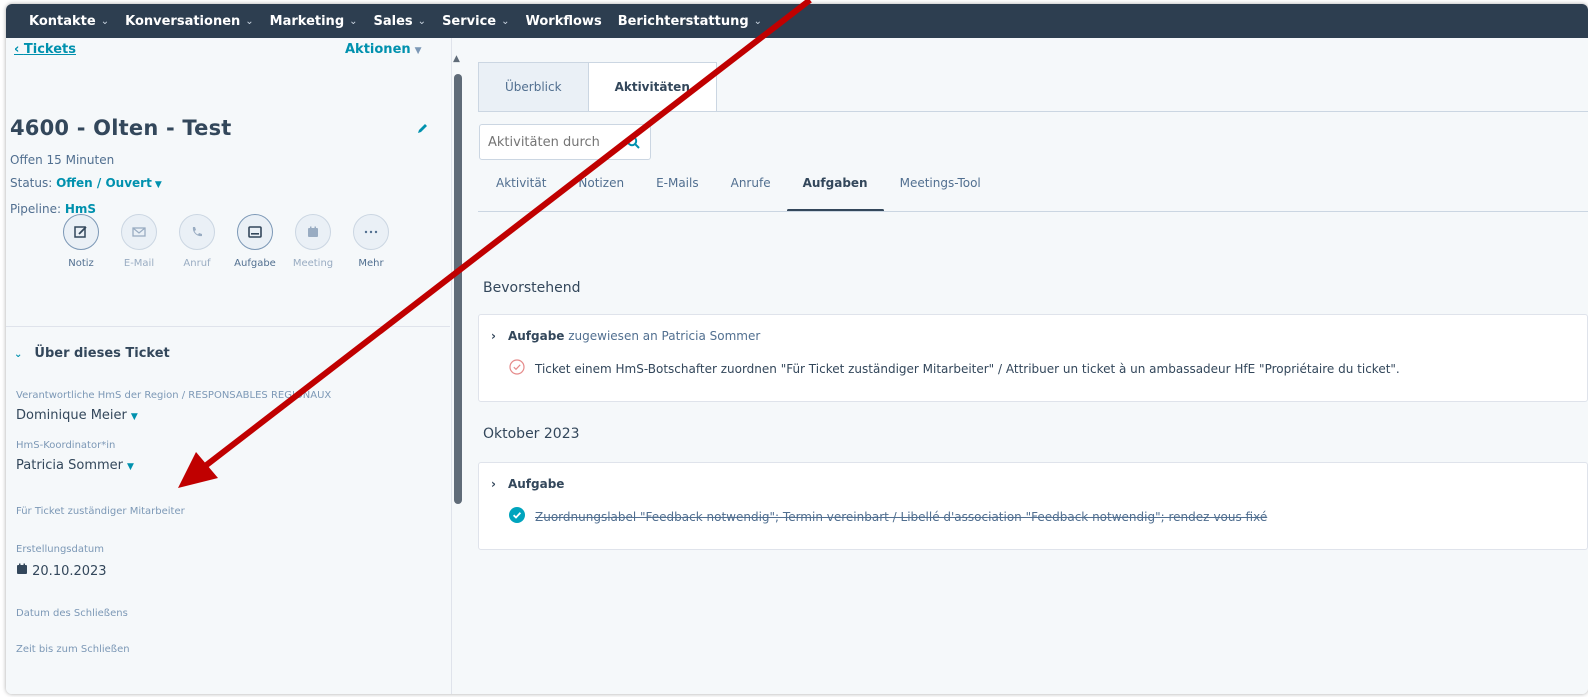 The width and height of the screenshot is (1588, 697). I want to click on october-heading: Oktober 2023, so click(531, 434).